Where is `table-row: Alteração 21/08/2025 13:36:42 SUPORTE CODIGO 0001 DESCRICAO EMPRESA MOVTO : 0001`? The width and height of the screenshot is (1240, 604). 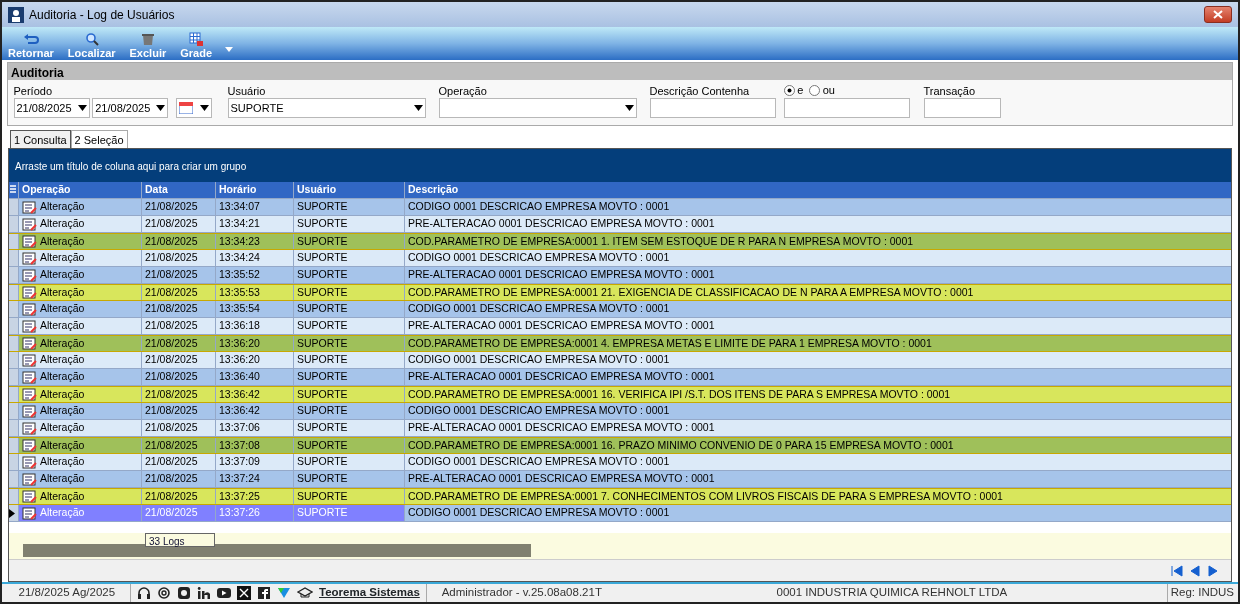 table-row: Alteração 21/08/2025 13:36:42 SUPORTE CODIGO 0001 DESCRICAO EMPRESA MOVTO : 0001 is located at coordinates (620, 411).